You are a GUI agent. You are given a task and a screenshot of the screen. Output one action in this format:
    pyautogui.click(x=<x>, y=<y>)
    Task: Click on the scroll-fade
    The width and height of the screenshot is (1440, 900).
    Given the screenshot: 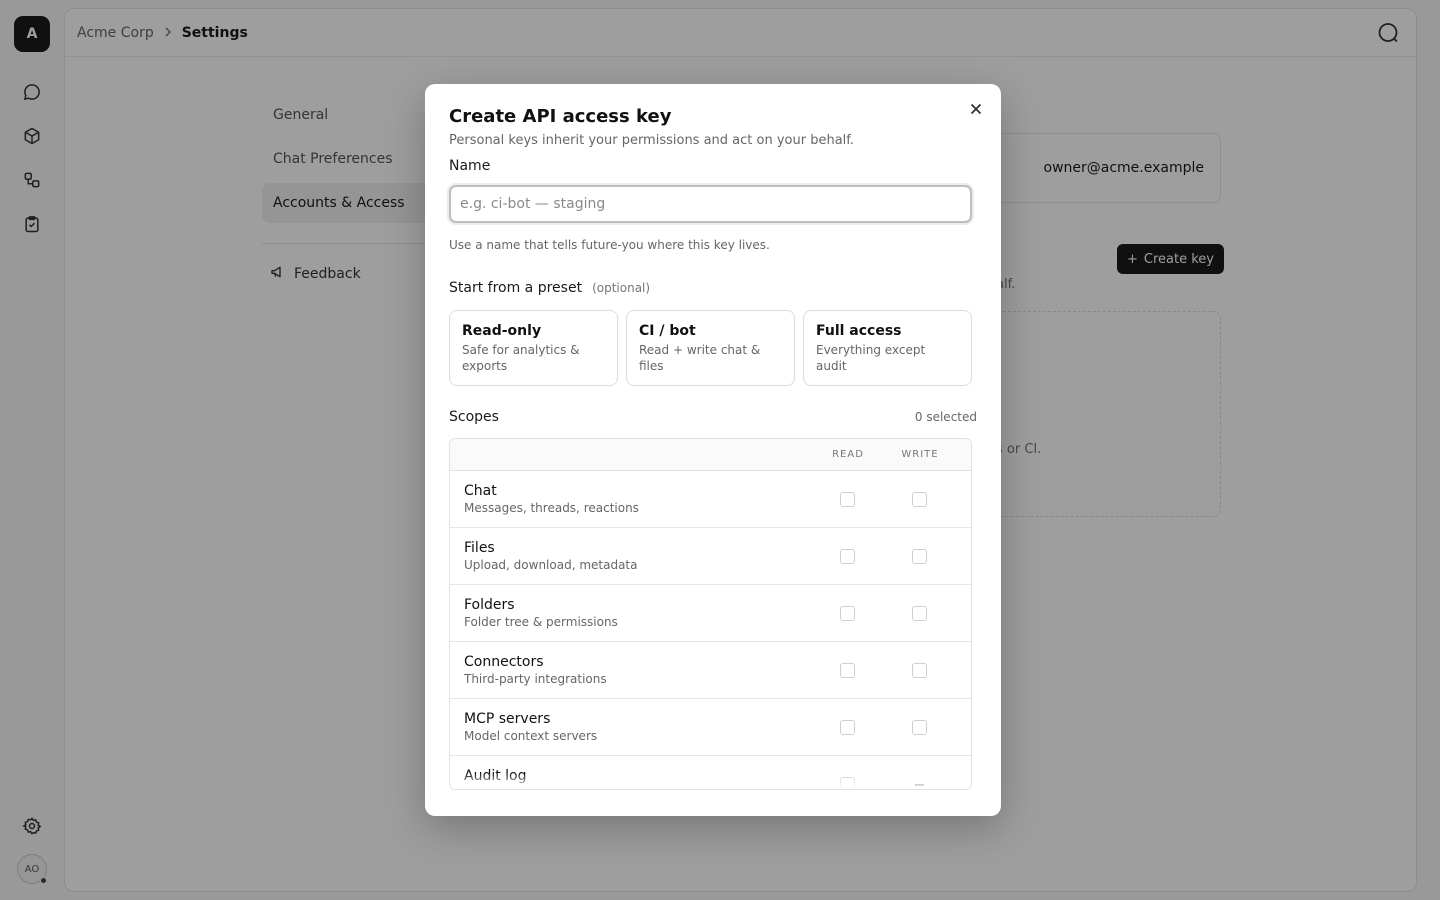 What is the action you would take?
    pyautogui.click(x=710, y=781)
    